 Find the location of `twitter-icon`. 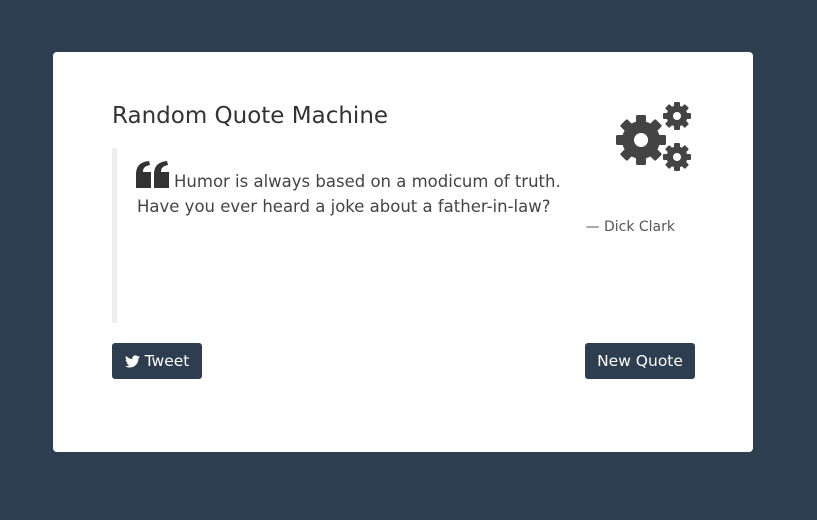

twitter-icon is located at coordinates (132, 360).